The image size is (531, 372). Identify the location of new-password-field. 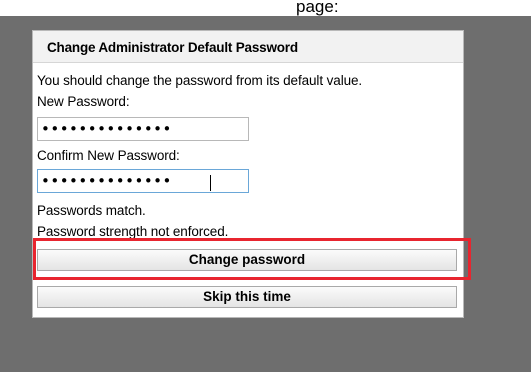
(143, 129).